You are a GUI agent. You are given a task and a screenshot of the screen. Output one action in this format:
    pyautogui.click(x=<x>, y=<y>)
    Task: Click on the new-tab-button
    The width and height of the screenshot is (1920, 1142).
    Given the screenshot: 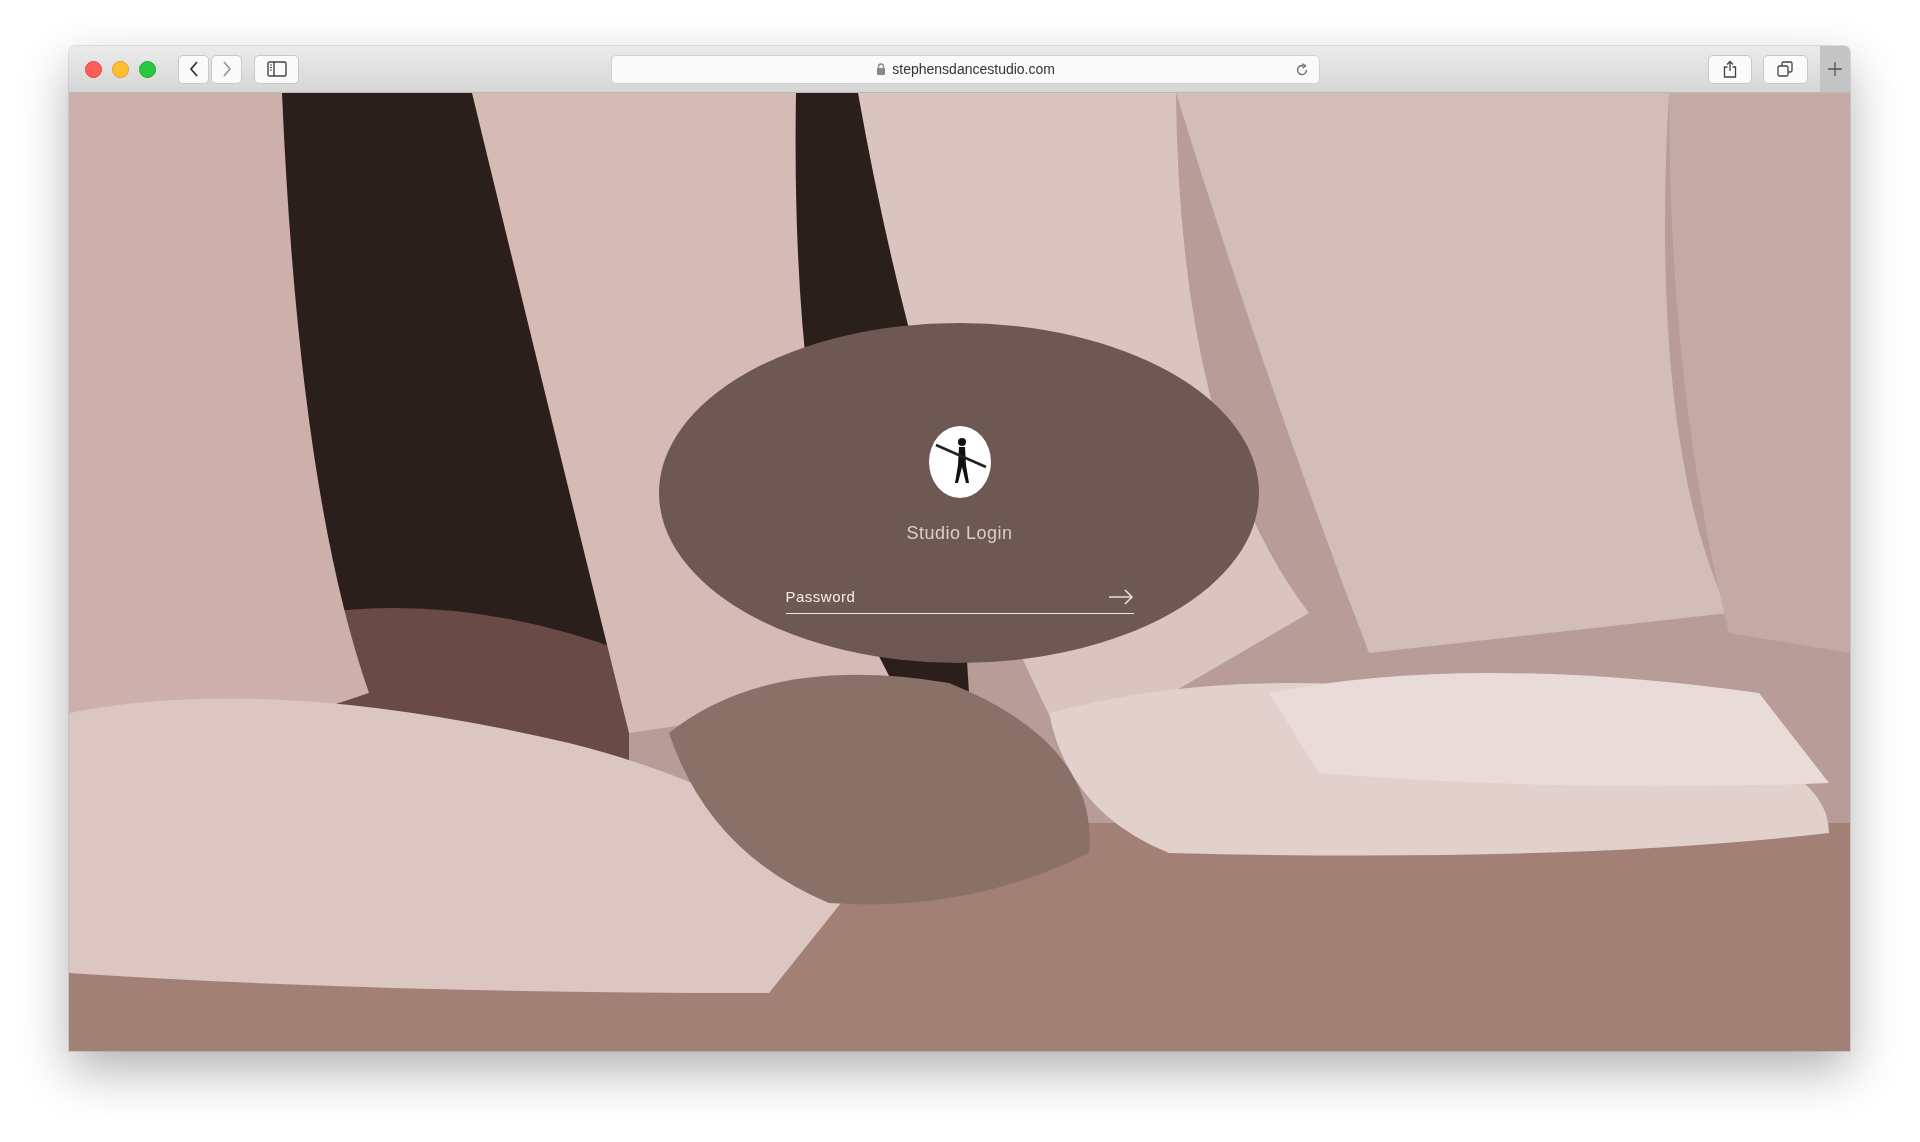 What is the action you would take?
    pyautogui.click(x=1834, y=69)
    